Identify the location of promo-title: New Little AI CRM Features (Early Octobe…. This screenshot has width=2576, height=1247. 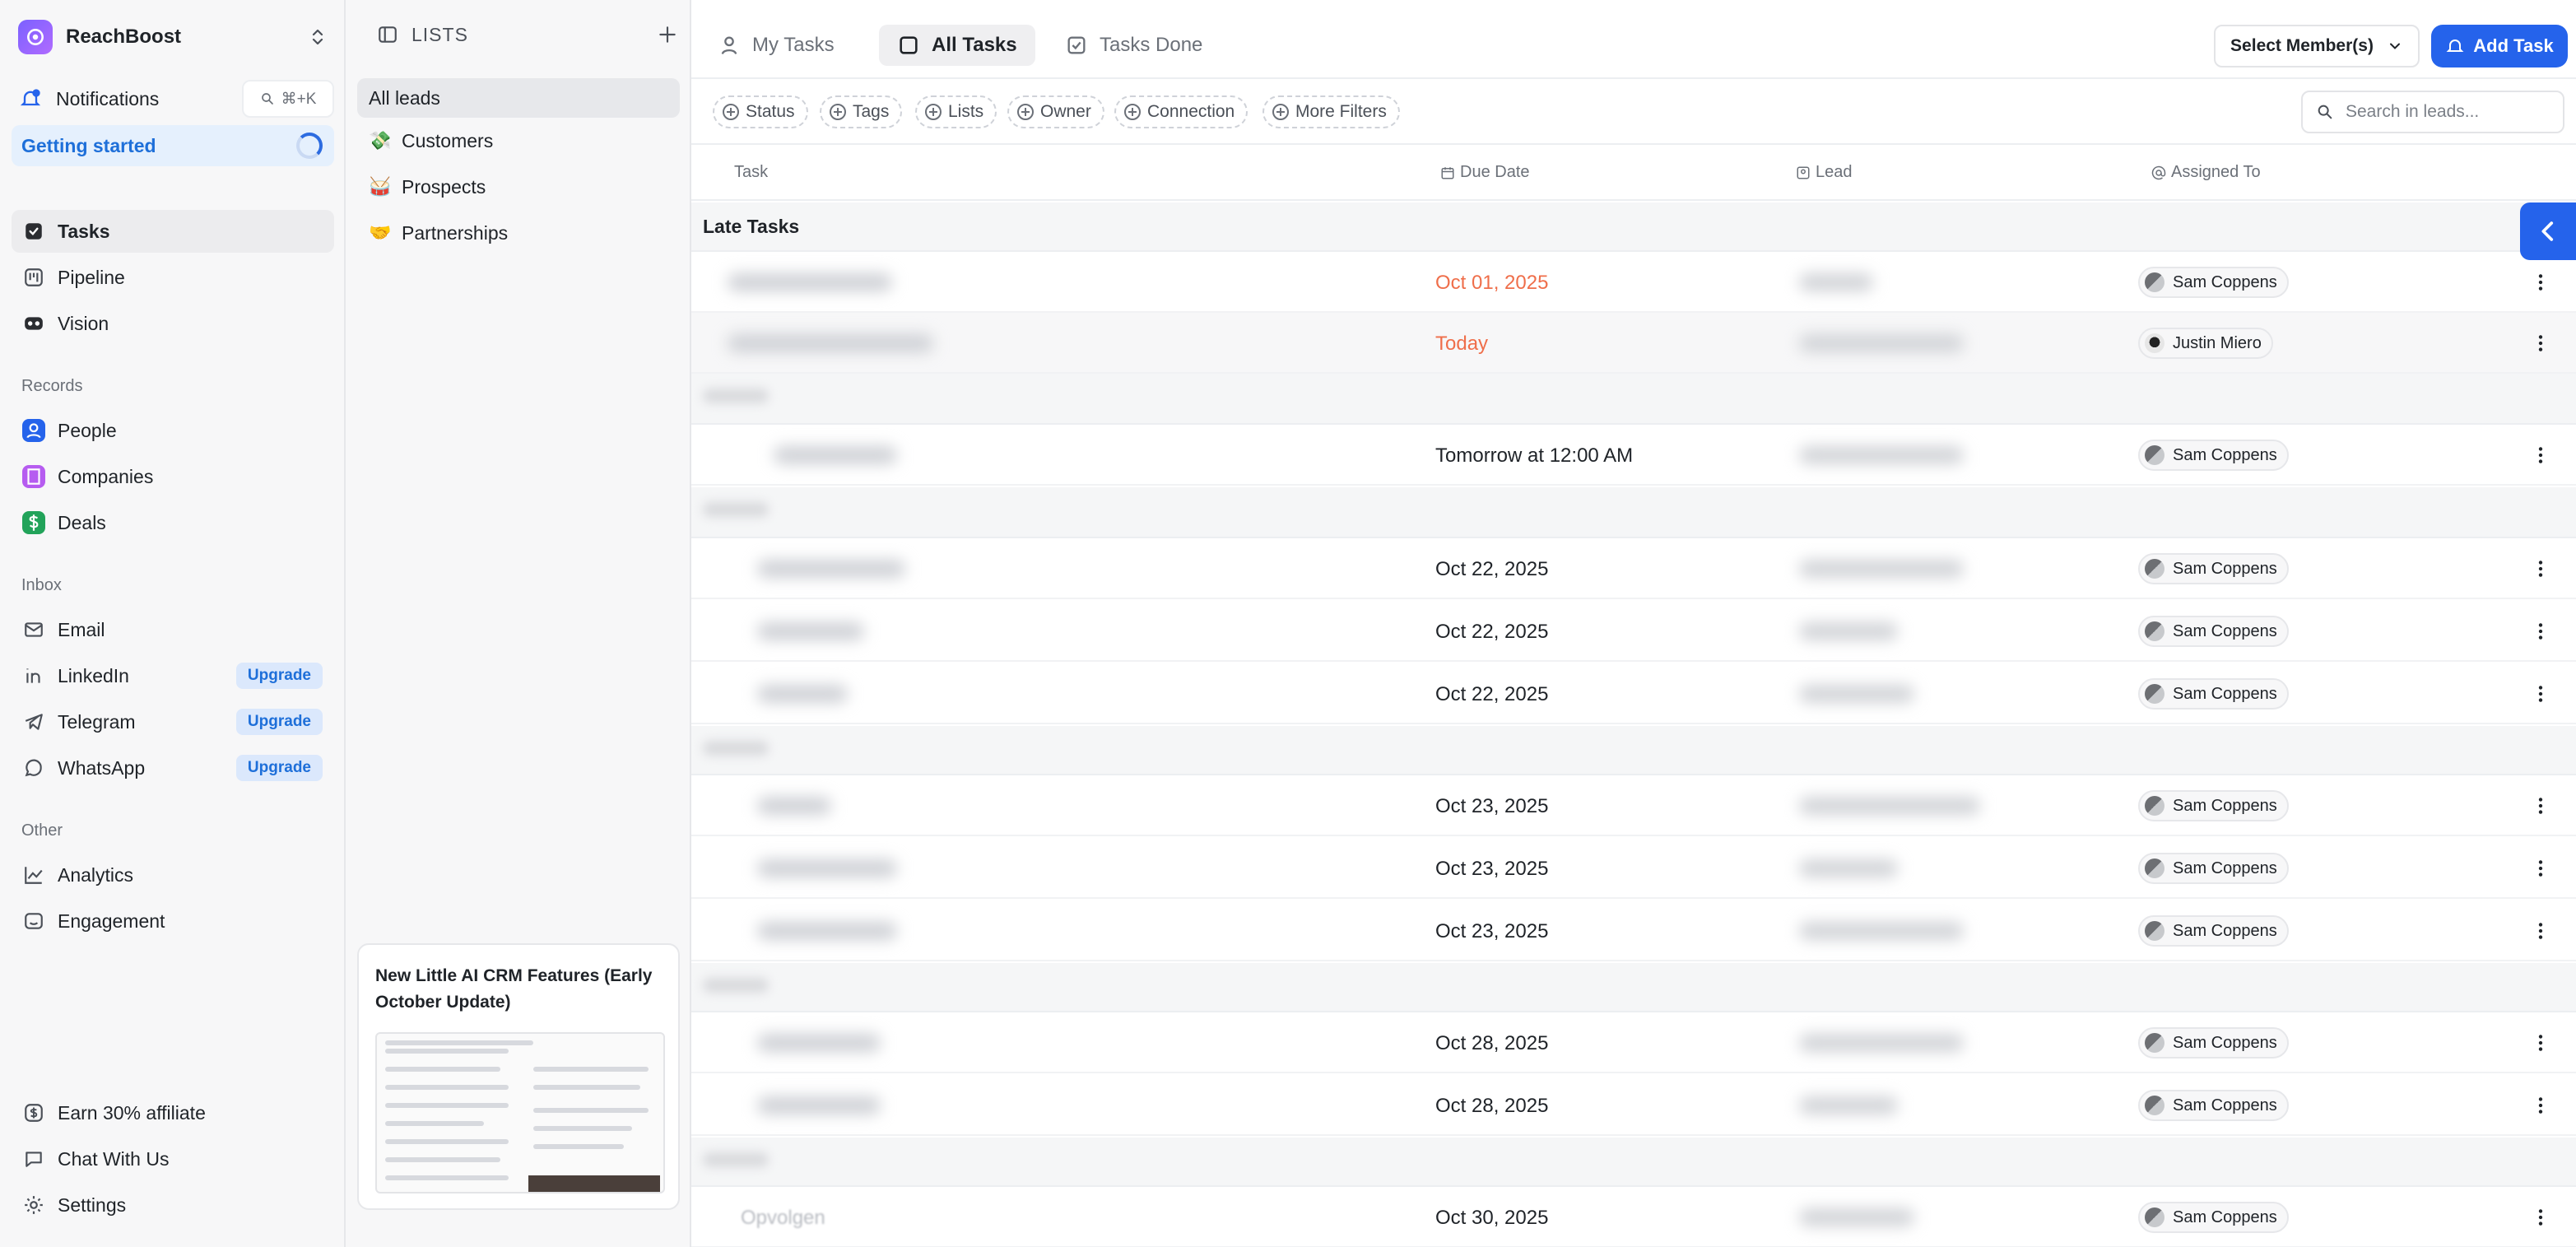
(514, 989).